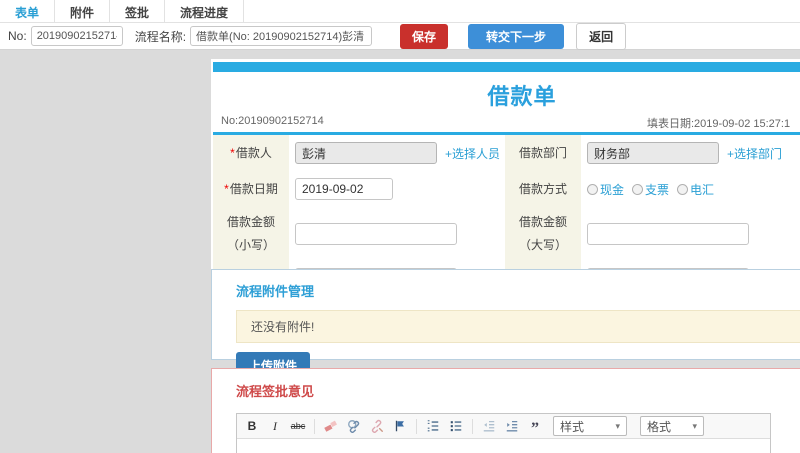 The width and height of the screenshot is (800, 453). Describe the element at coordinates (472, 153) in the screenshot. I see `select-person-link: +选择人员` at that location.